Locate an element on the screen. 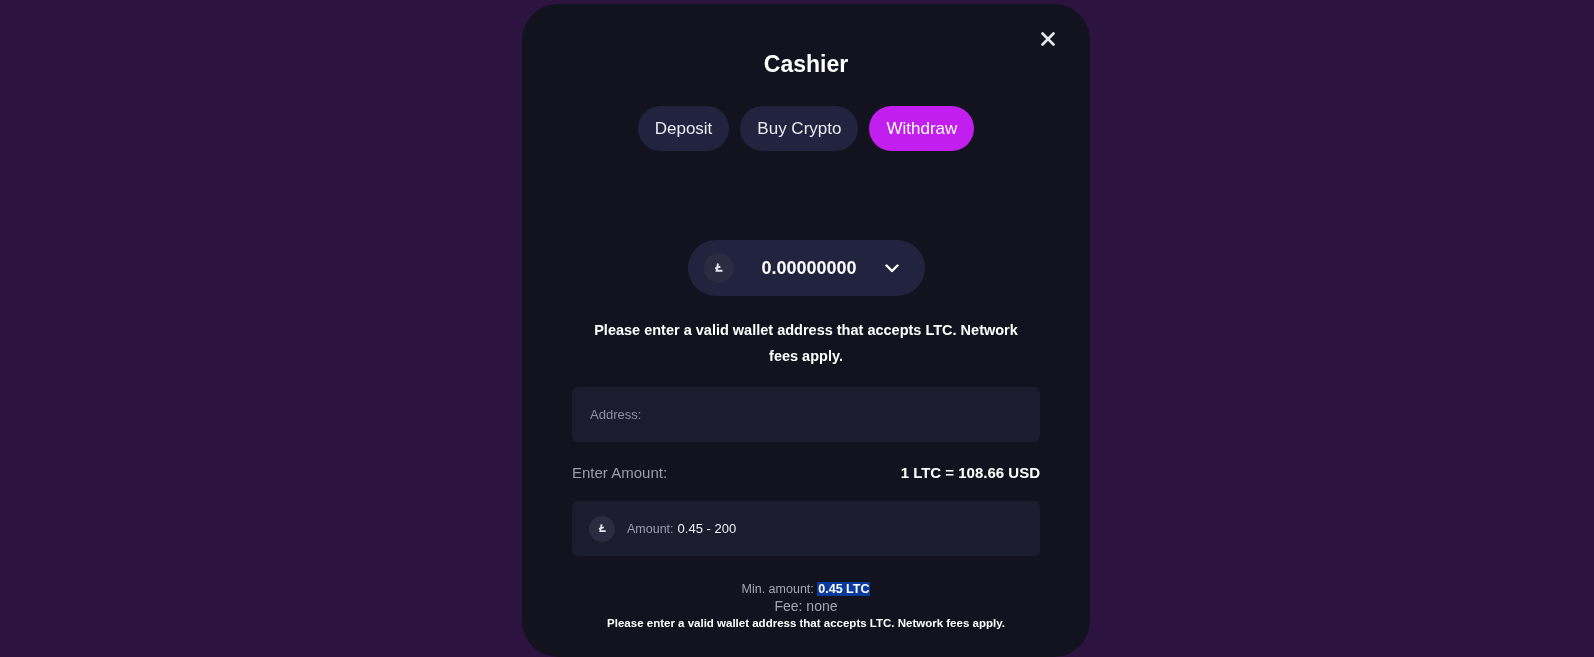 The height and width of the screenshot is (657, 1594). close-icon is located at coordinates (1048, 39).